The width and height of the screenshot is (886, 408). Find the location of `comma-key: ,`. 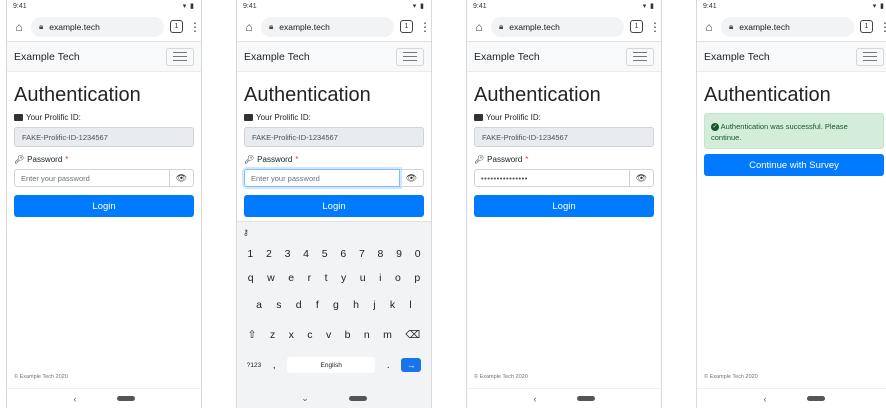

comma-key: , is located at coordinates (274, 365).